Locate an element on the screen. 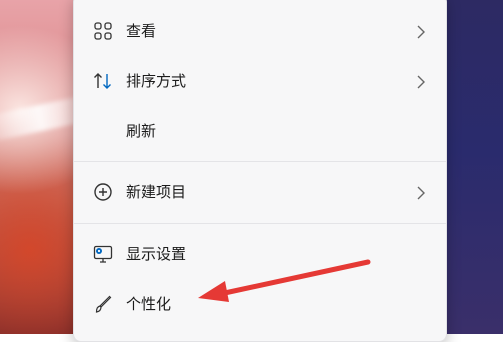  sort-icon is located at coordinates (103, 81).